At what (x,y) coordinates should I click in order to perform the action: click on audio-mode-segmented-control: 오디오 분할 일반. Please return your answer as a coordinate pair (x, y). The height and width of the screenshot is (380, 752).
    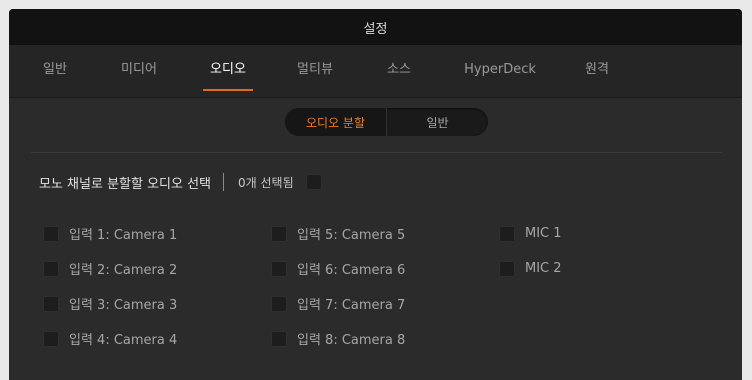
    Looking at the image, I should click on (386, 122).